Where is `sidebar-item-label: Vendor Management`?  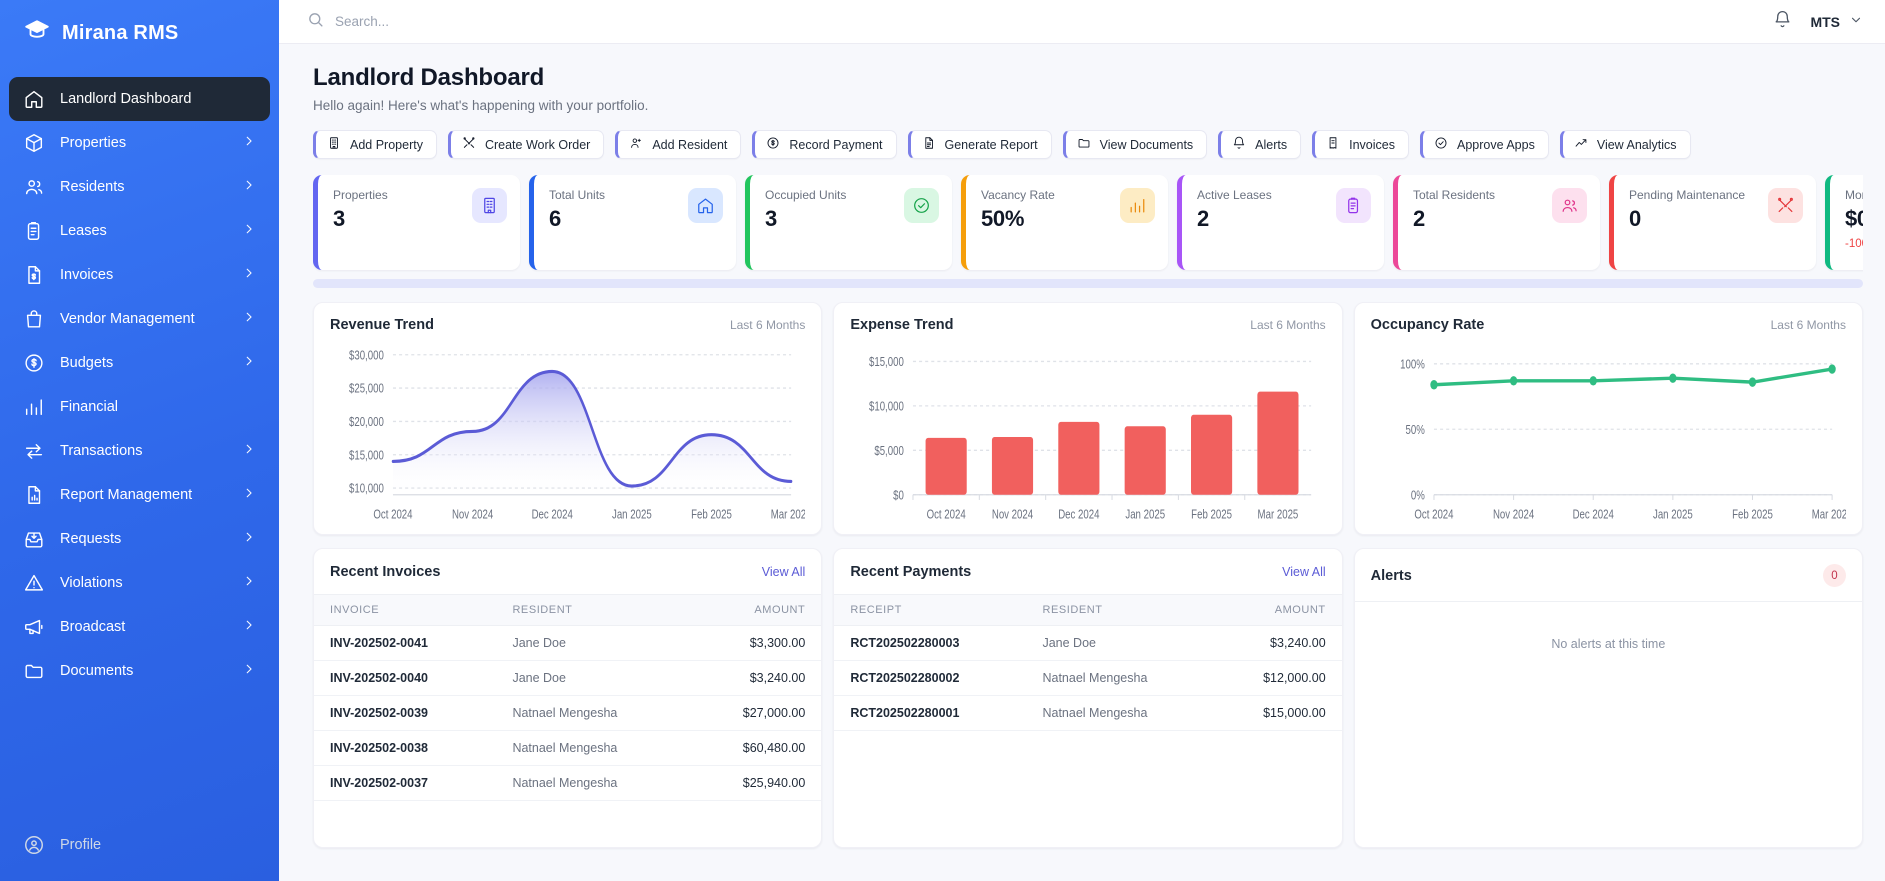
sidebar-item-label: Vendor Management is located at coordinates (127, 319).